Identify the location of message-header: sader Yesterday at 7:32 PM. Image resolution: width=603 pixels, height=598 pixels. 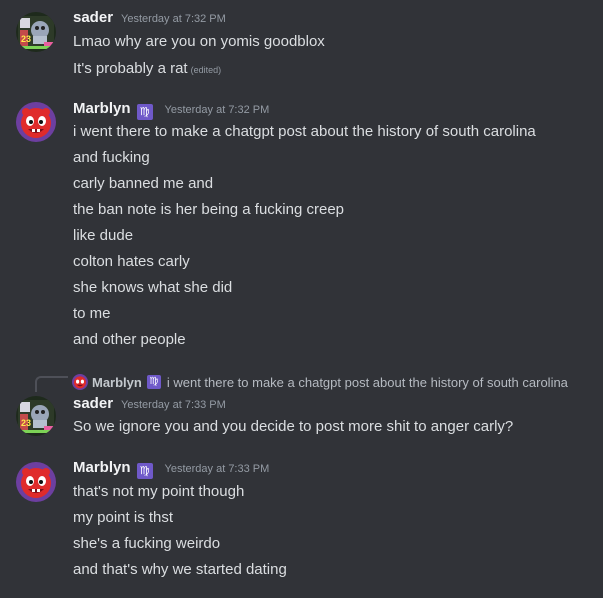
(149, 20).